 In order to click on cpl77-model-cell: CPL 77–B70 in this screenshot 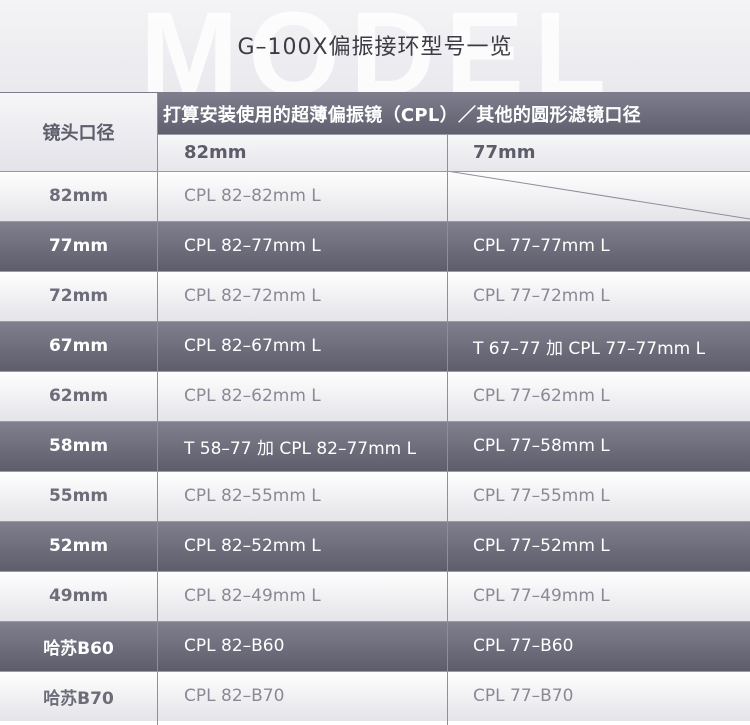, I will do `click(523, 696)`.